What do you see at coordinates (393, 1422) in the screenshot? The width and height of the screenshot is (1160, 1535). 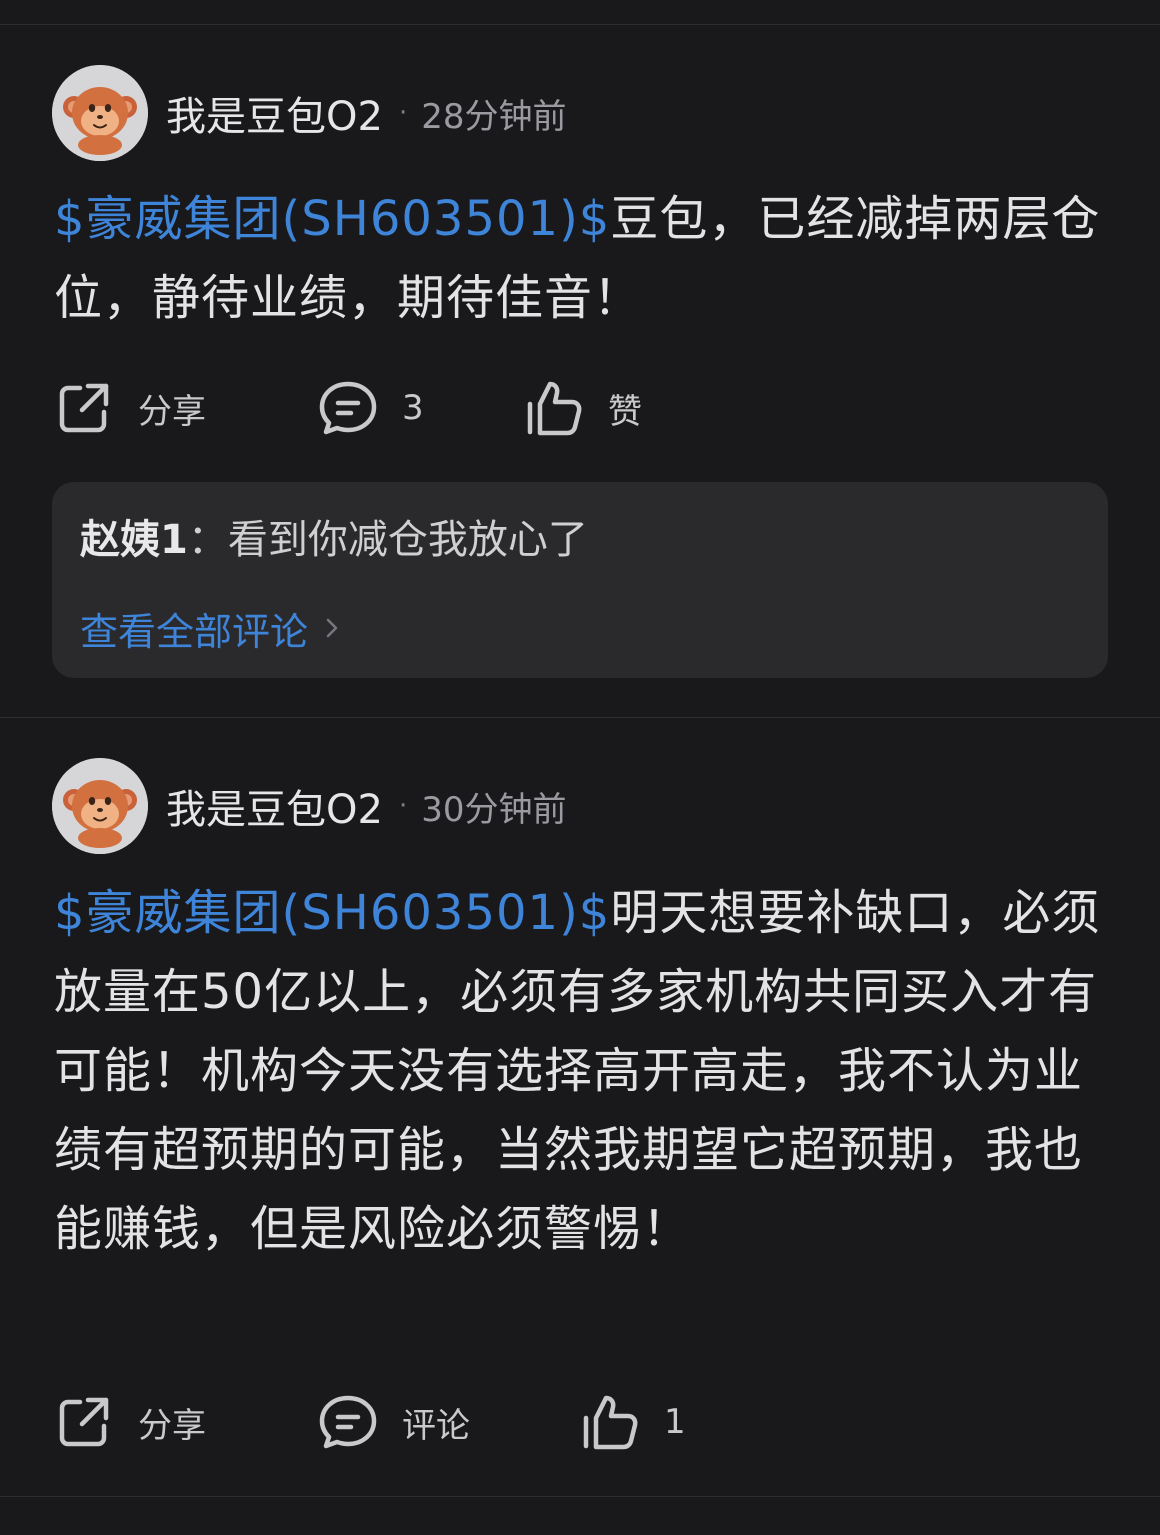 I see `comment-button: 评论` at bounding box center [393, 1422].